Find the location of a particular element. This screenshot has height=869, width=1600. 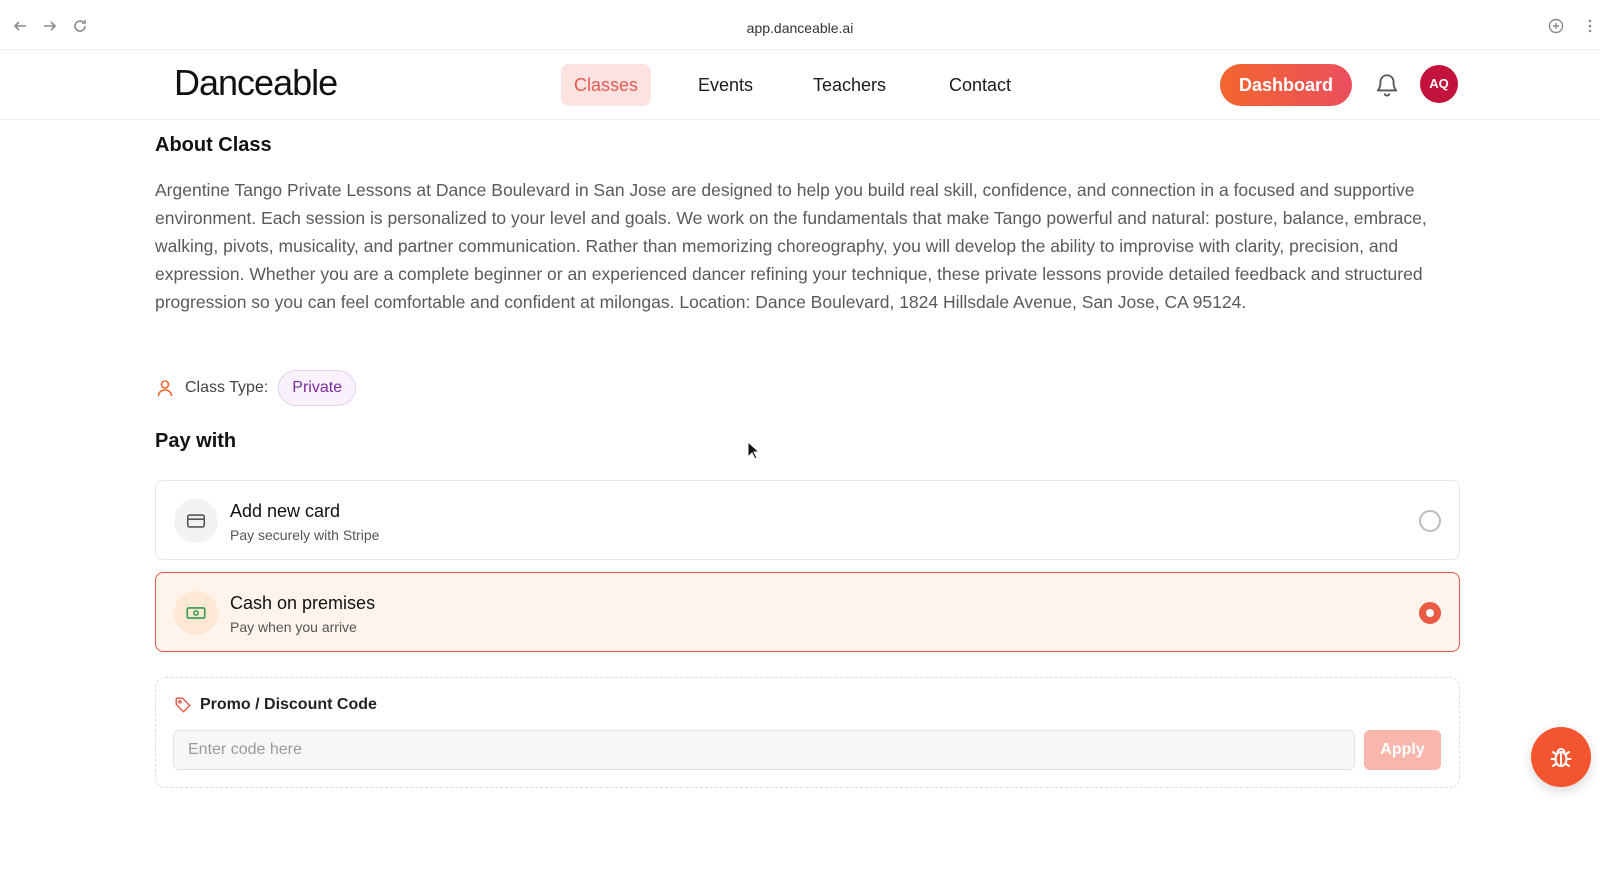

dashboard-button: Dashboard is located at coordinates (1286, 85).